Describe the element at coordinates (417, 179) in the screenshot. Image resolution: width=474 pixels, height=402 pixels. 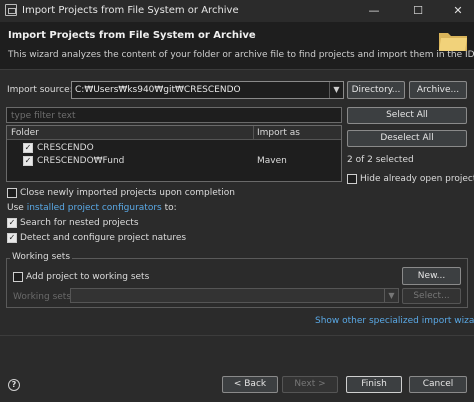
I see `hide-open-label: Hide already open projects` at that location.